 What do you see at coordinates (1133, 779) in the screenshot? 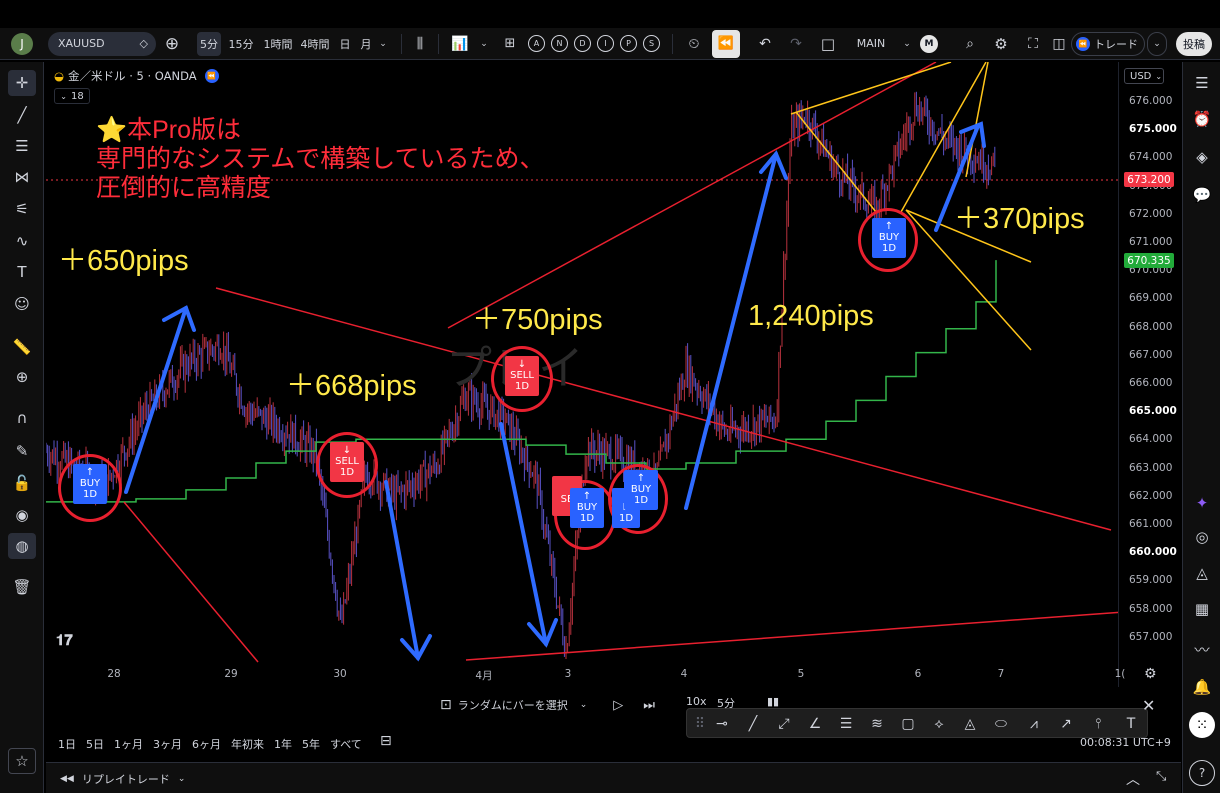
I see `expand-up-icon: ︿` at bounding box center [1133, 779].